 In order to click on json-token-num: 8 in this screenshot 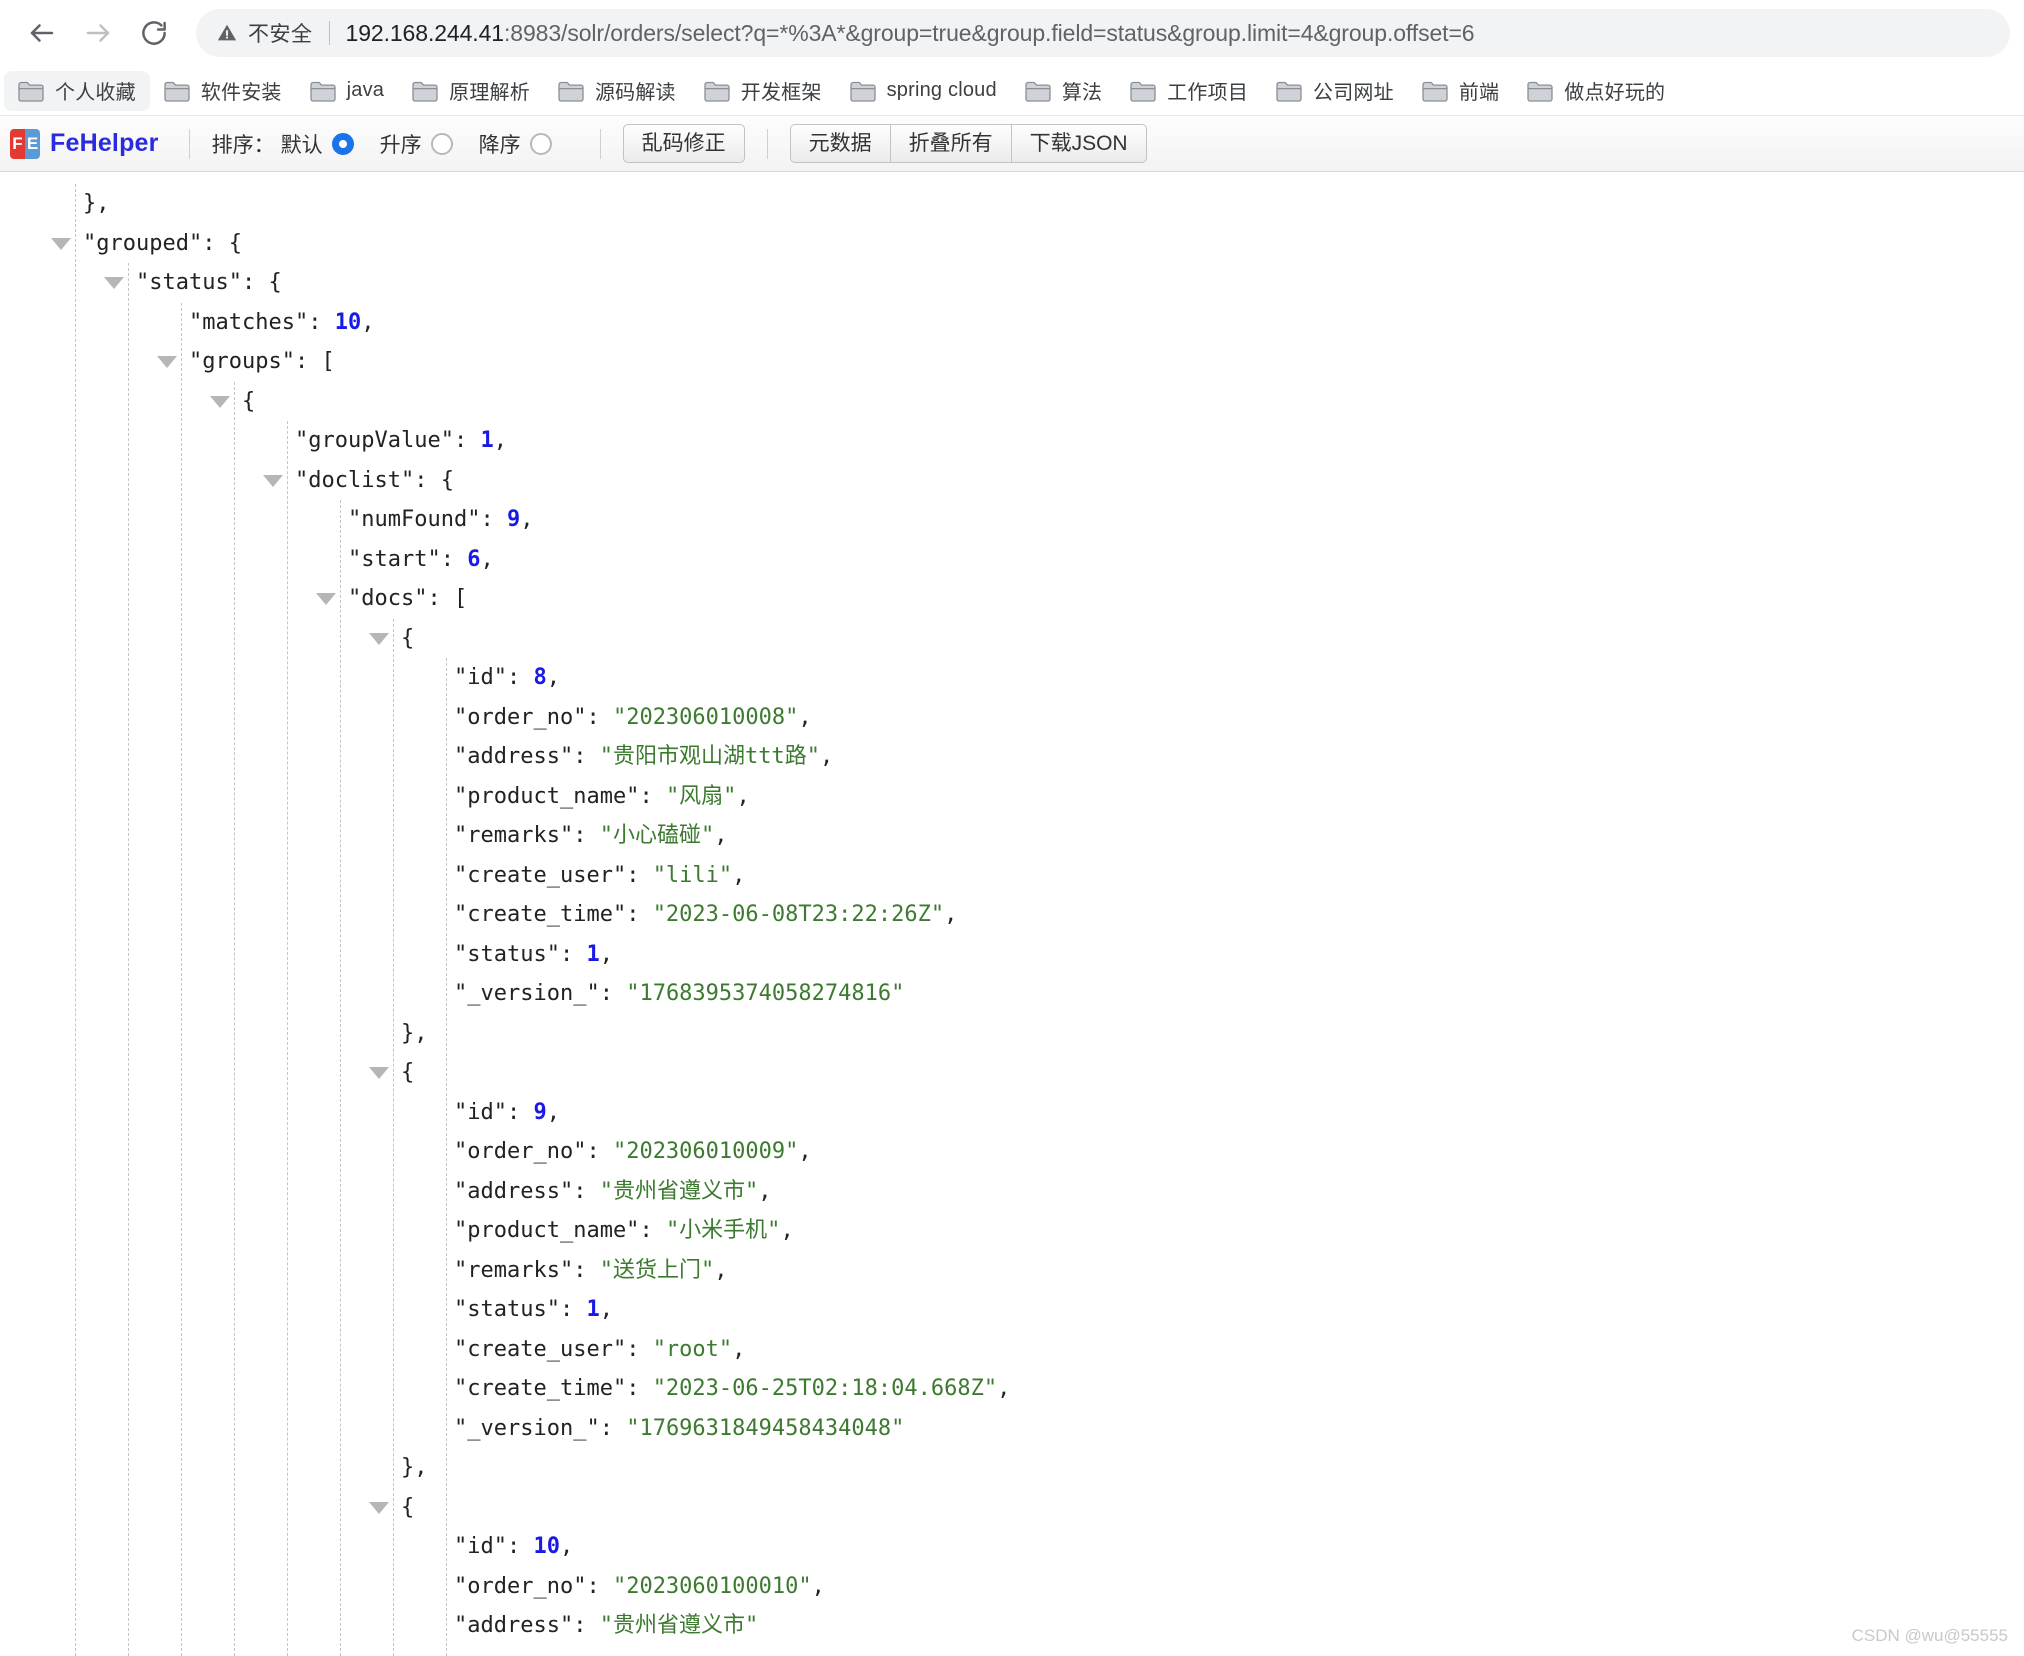, I will do `click(540, 677)`.